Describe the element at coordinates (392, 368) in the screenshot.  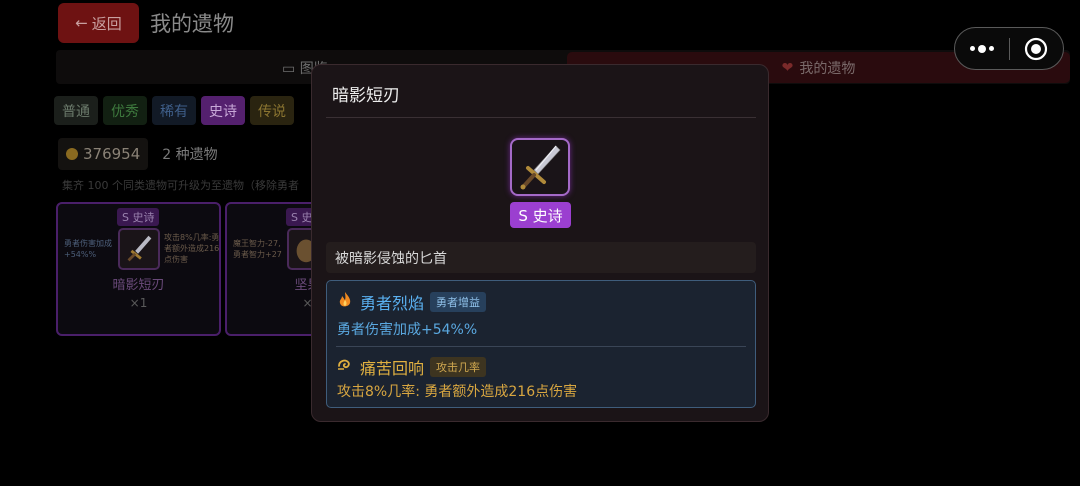
I see `effect-name: 痛苦回响` at that location.